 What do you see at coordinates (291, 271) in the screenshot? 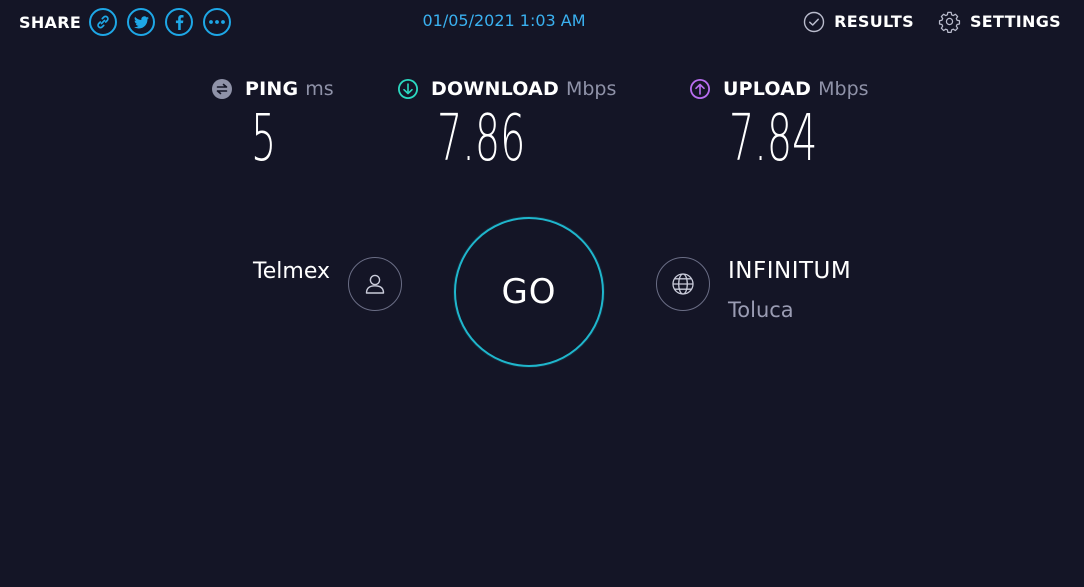
I see `isp-name: Telmex` at bounding box center [291, 271].